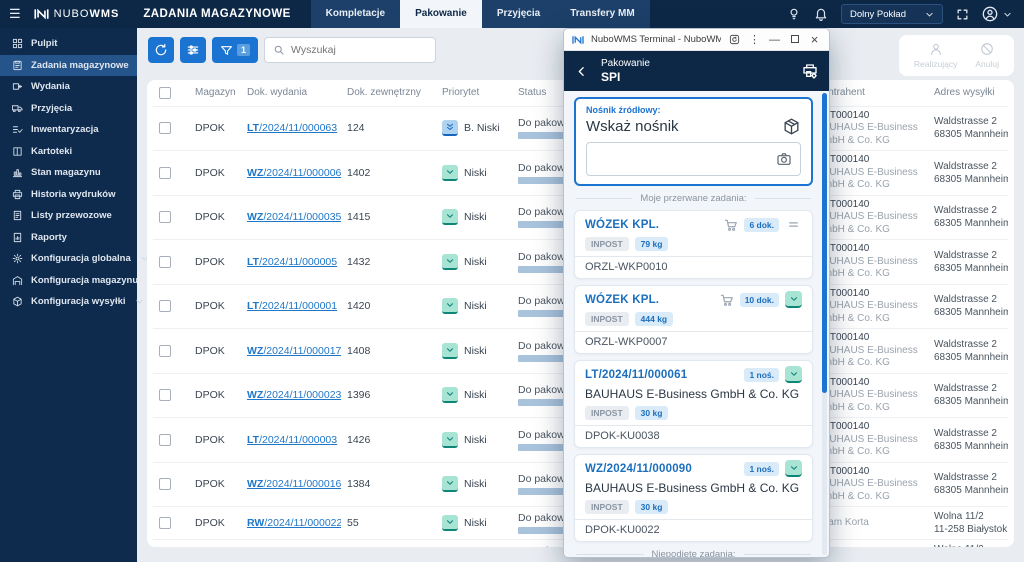 The height and width of the screenshot is (562, 1024). What do you see at coordinates (450, 172) in the screenshot?
I see `priority-low-icon` at bounding box center [450, 172].